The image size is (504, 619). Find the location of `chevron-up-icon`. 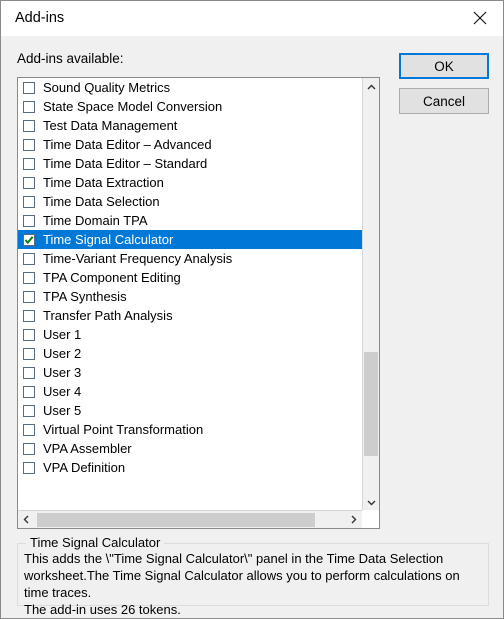

chevron-up-icon is located at coordinates (371, 87).